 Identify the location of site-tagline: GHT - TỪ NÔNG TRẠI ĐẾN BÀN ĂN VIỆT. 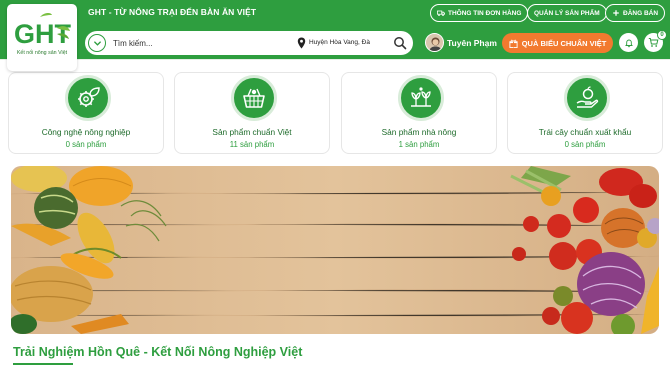
(172, 12).